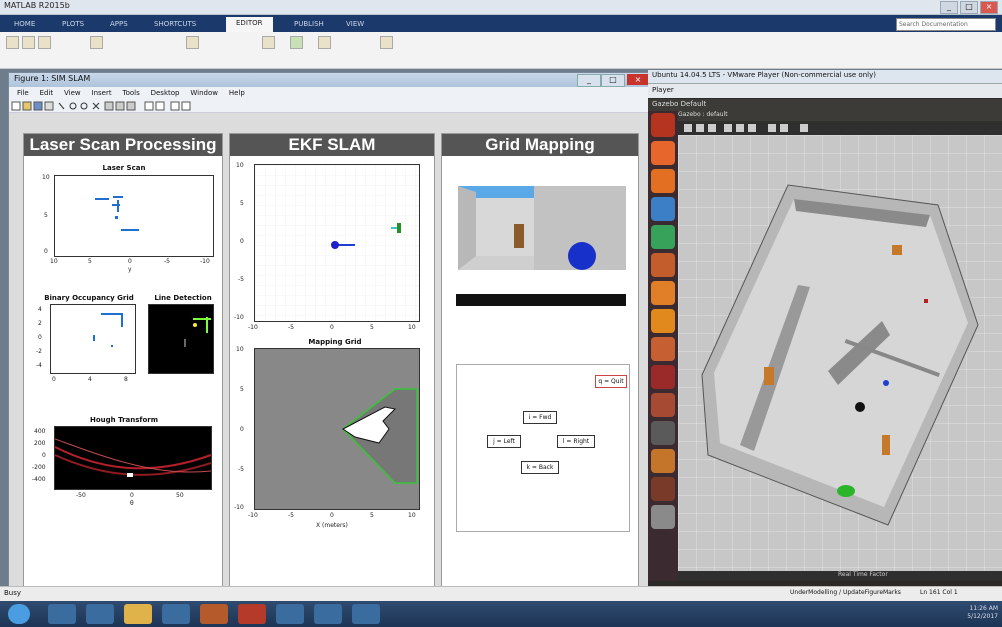 Image resolution: width=1002 pixels, height=627 pixels. Describe the element at coordinates (540, 417) in the screenshot. I see `forward-key-button: i = Fwd` at that location.